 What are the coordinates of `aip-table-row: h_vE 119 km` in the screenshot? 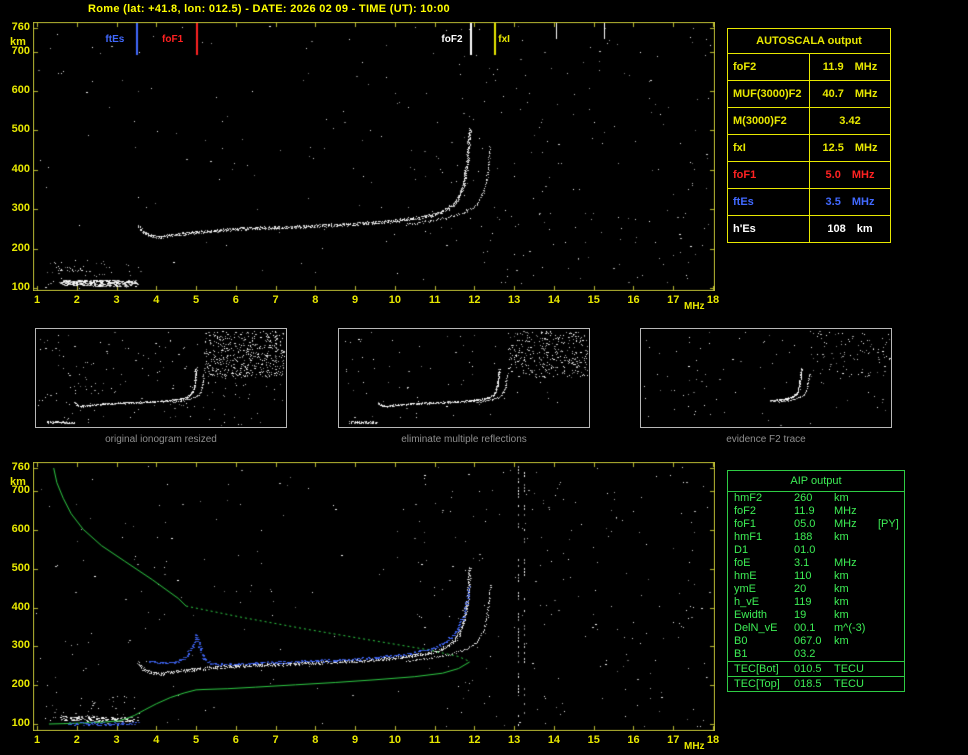 It's located at (816, 602).